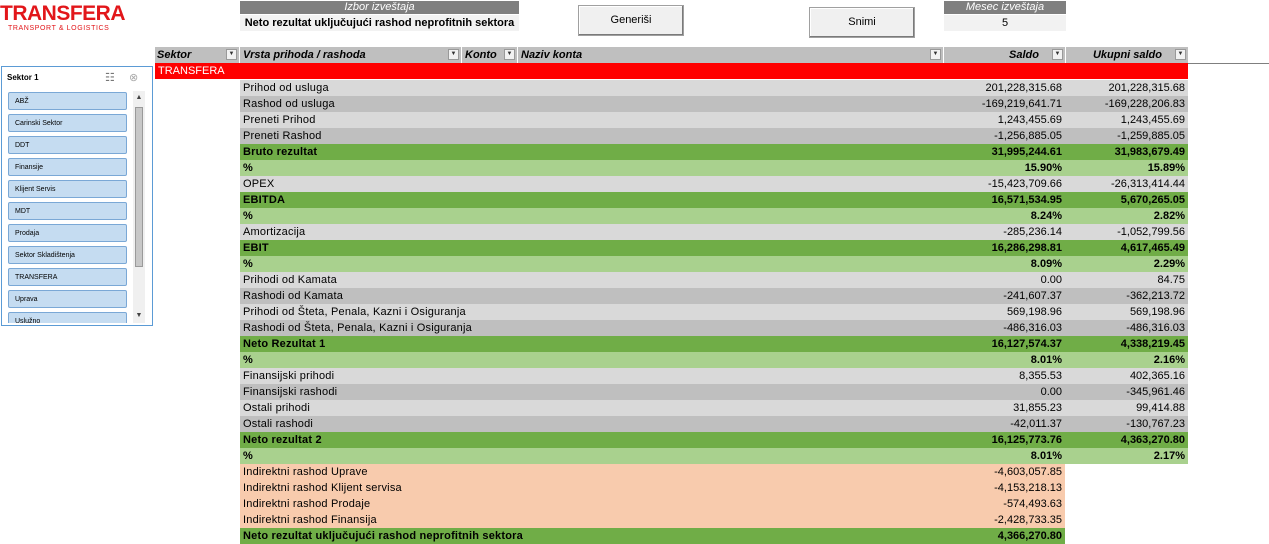 The image size is (1269, 544). I want to click on saldo-value: -2,428,733.35, so click(1028, 520).